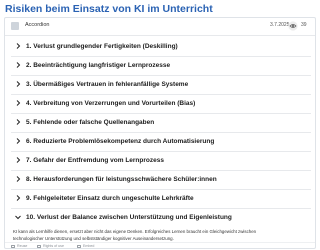 Image resolution: width=320 pixels, height=250 pixels. I want to click on embed-button: Embed, so click(85, 246).